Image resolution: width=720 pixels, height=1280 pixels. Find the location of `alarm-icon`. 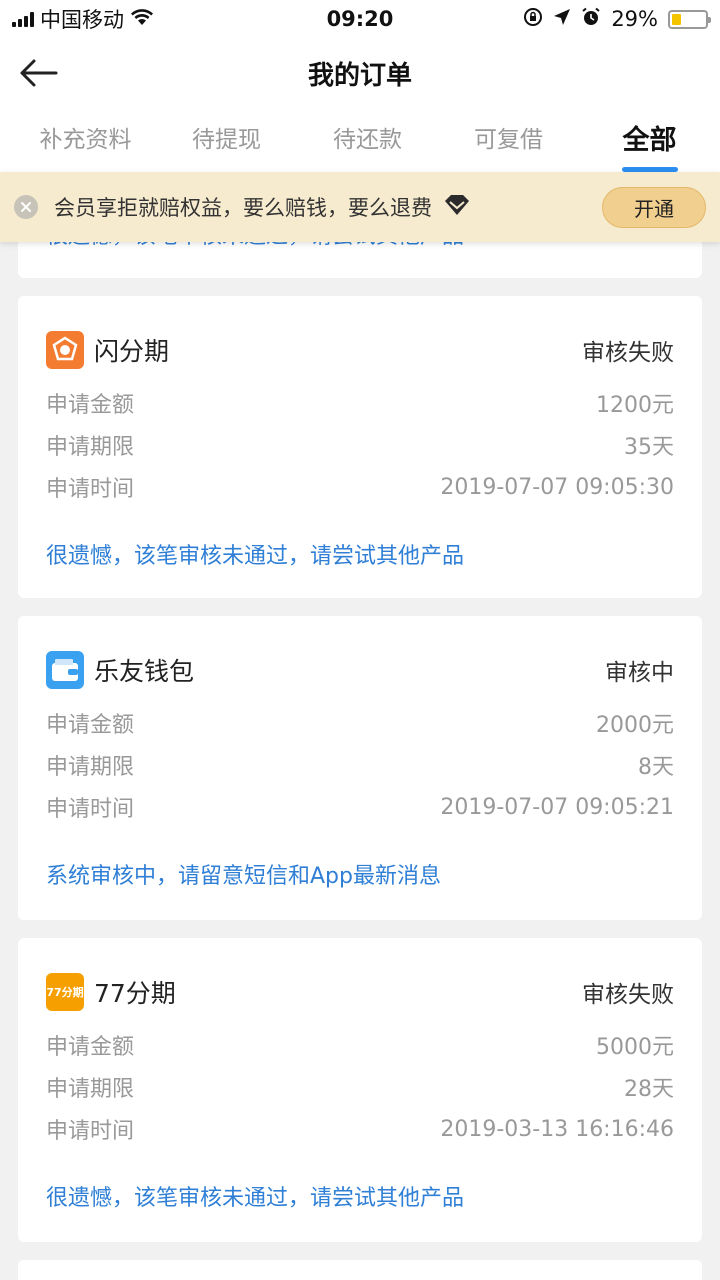

alarm-icon is located at coordinates (591, 19).